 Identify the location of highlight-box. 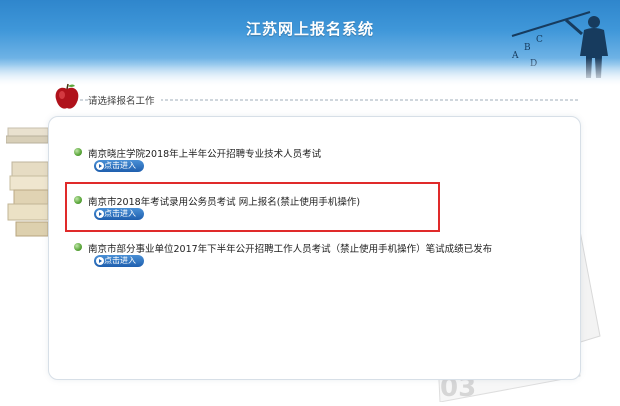
(252, 207).